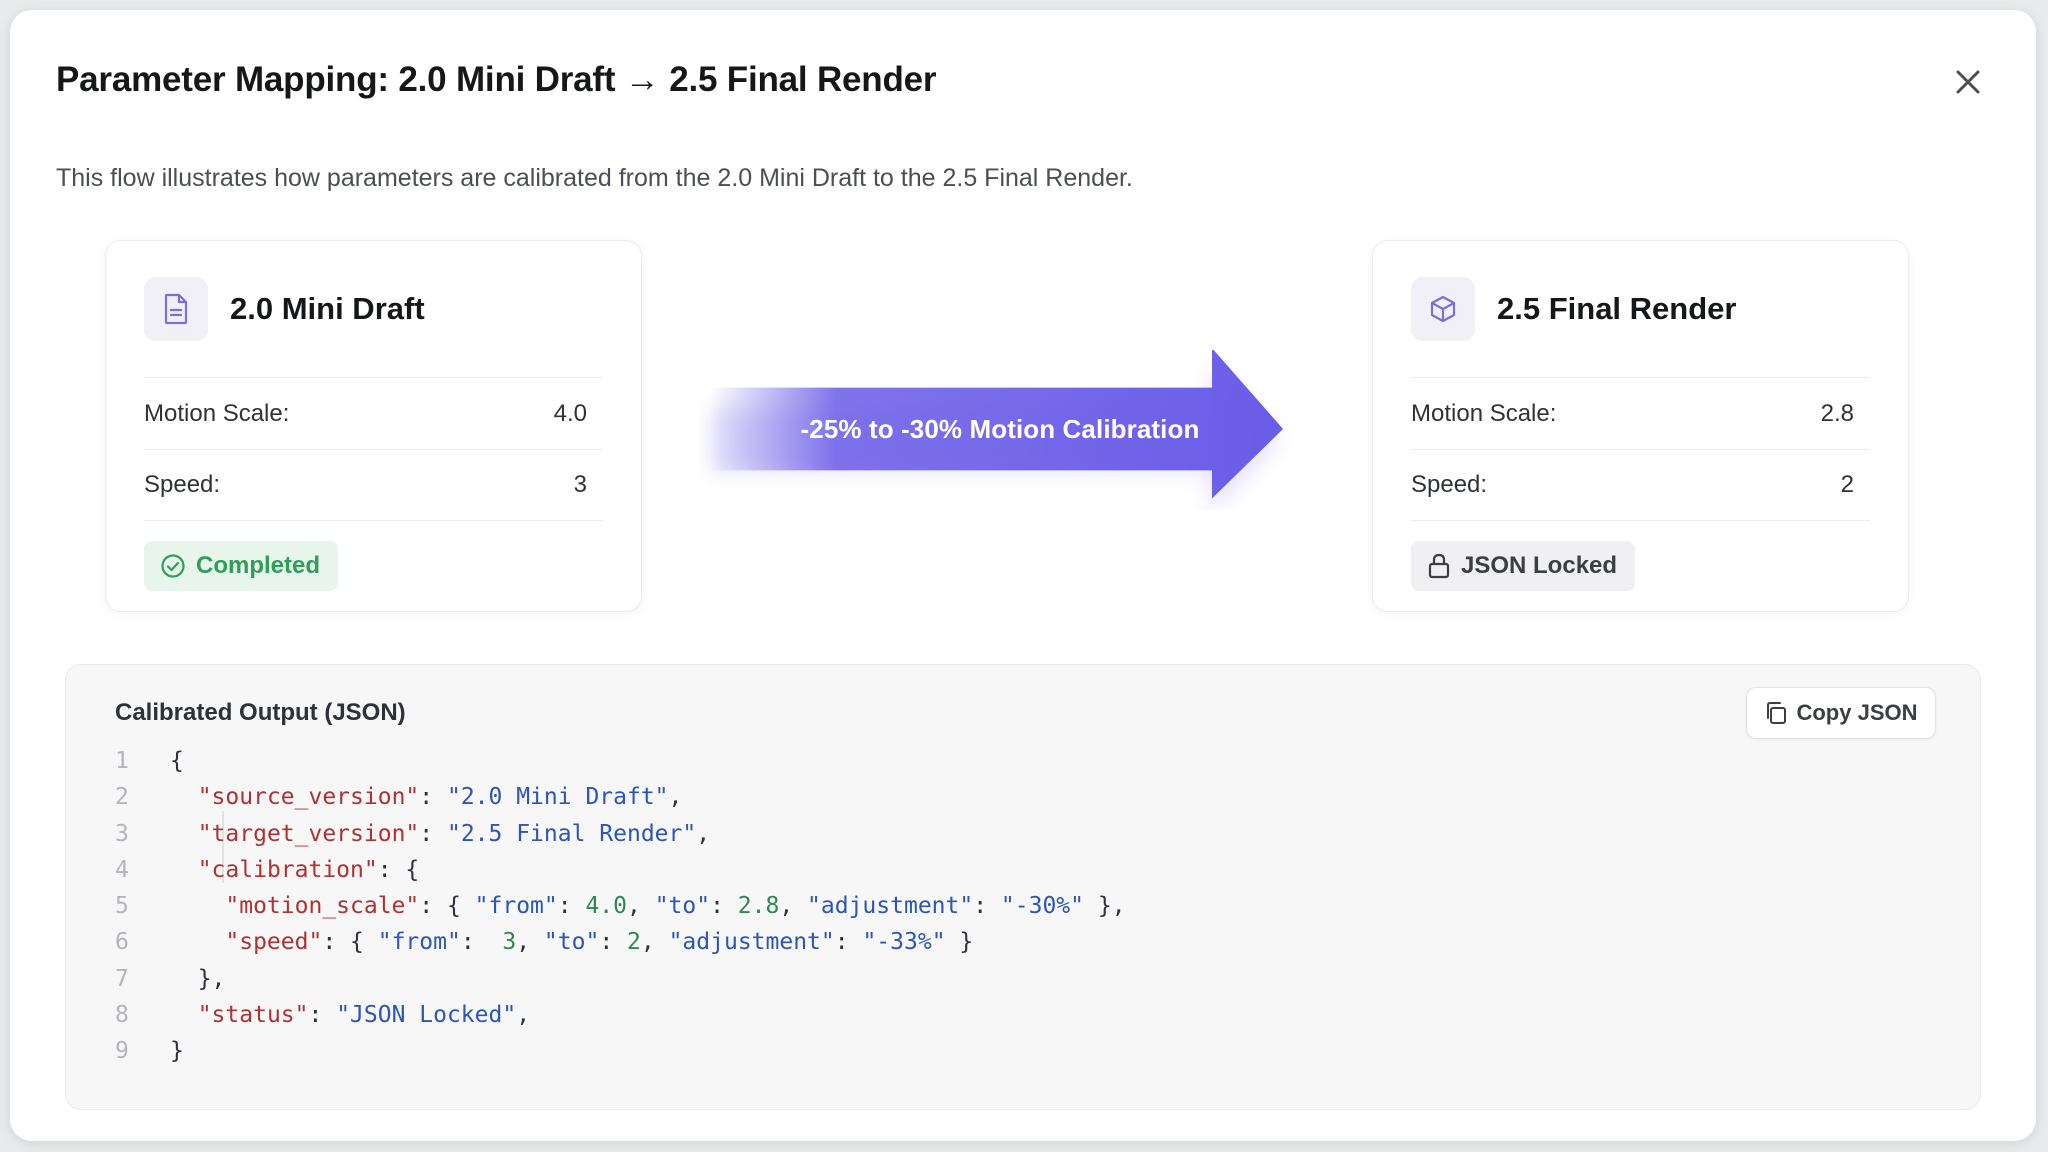  What do you see at coordinates (1777, 713) in the screenshot?
I see `copy-icon` at bounding box center [1777, 713].